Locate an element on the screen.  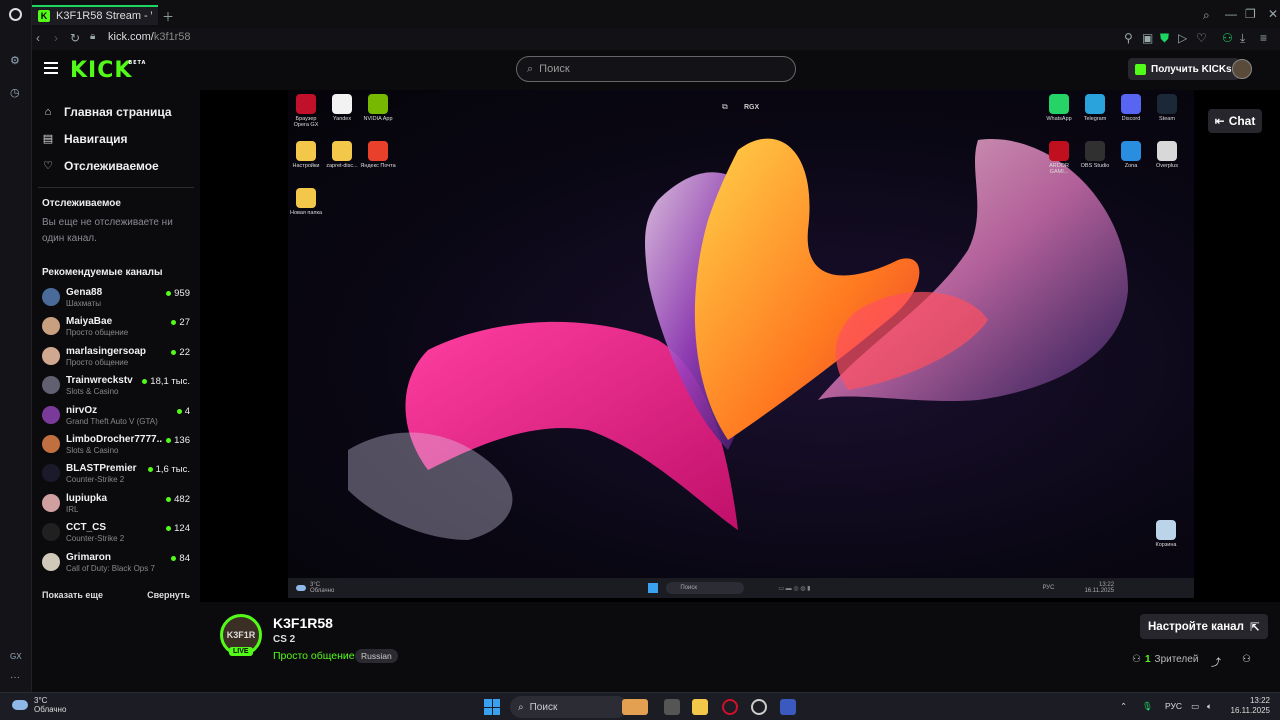
app-glyph is located at coordinates (1131, 104).